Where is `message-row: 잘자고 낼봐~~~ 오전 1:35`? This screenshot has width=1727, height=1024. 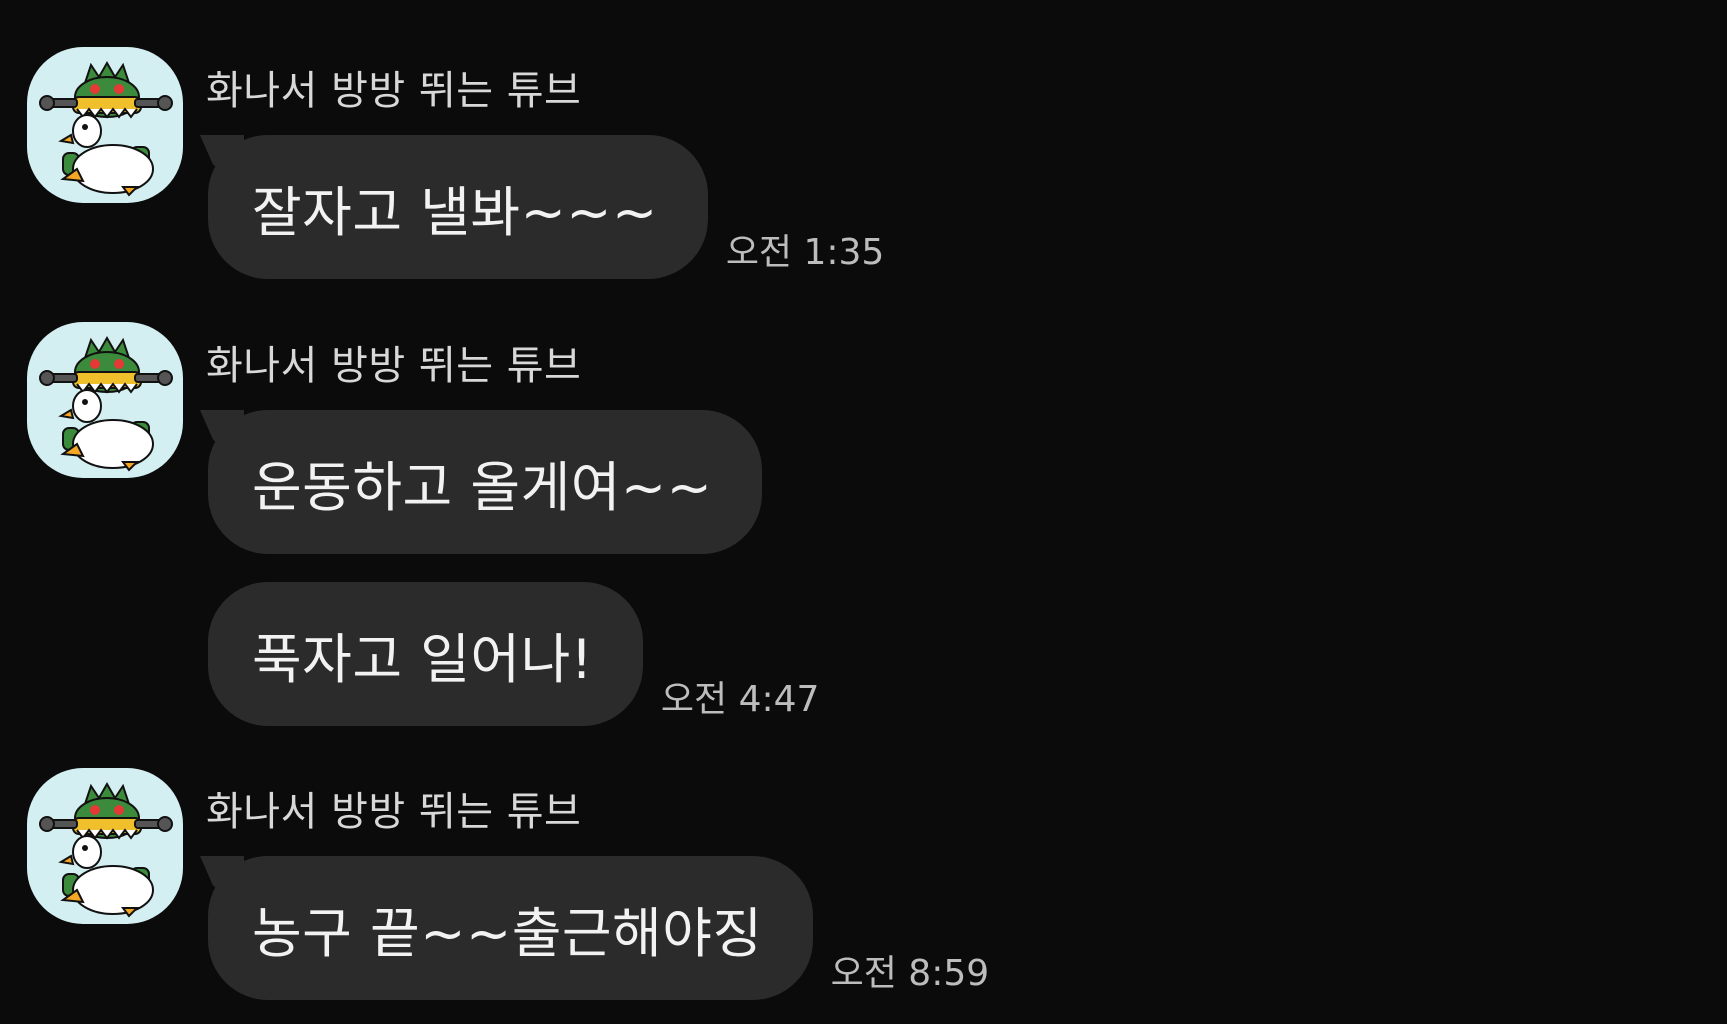
message-row: 잘자고 낼봐~~~ 오전 1:35 is located at coordinates (546, 207).